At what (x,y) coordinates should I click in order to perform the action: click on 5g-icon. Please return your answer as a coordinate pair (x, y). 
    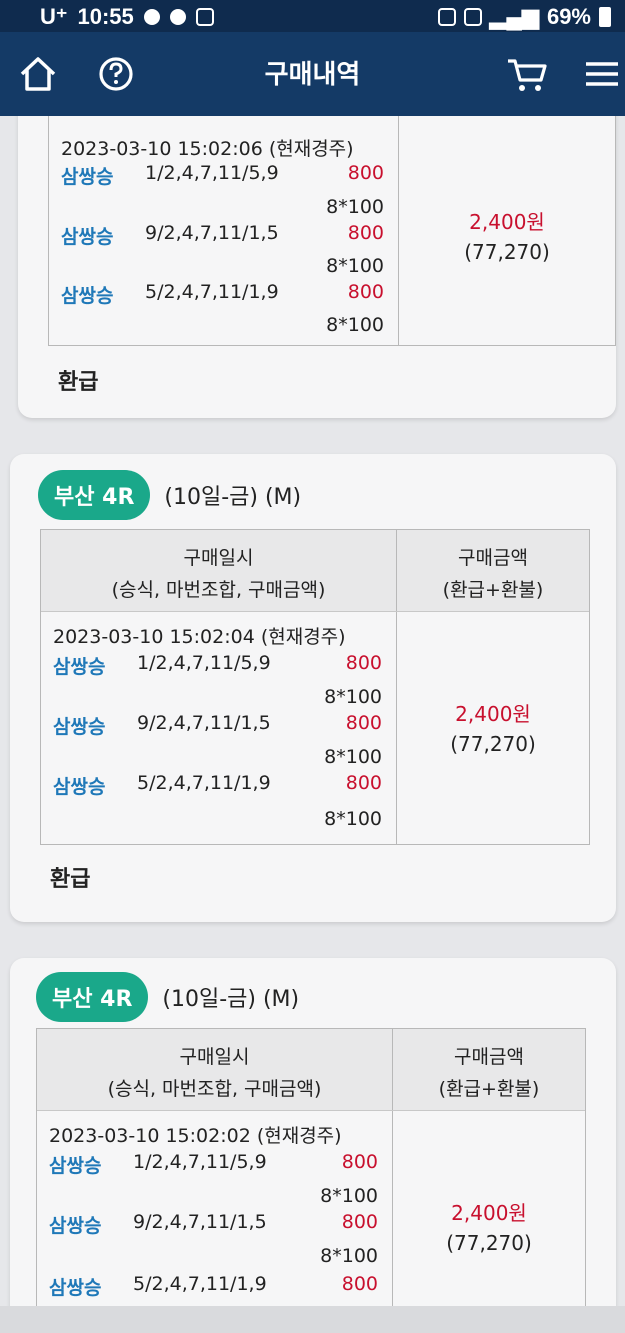
    Looking at the image, I should click on (472, 17).